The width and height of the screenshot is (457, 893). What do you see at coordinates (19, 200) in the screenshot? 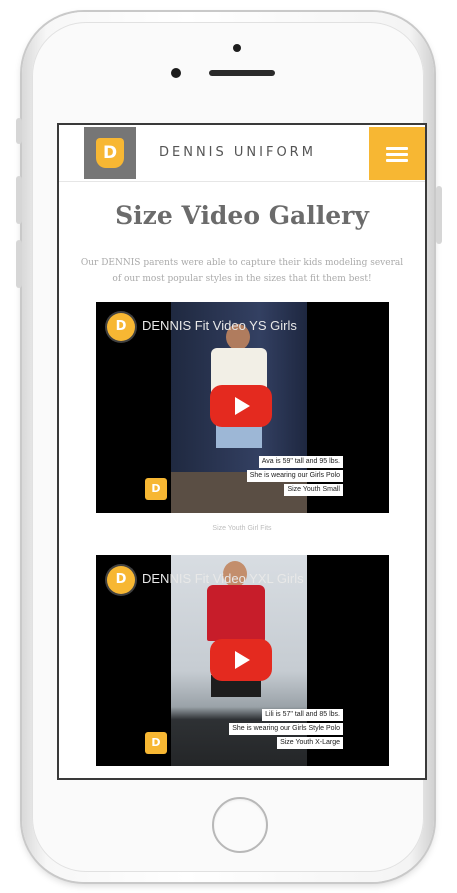
I see `volume-up-button` at bounding box center [19, 200].